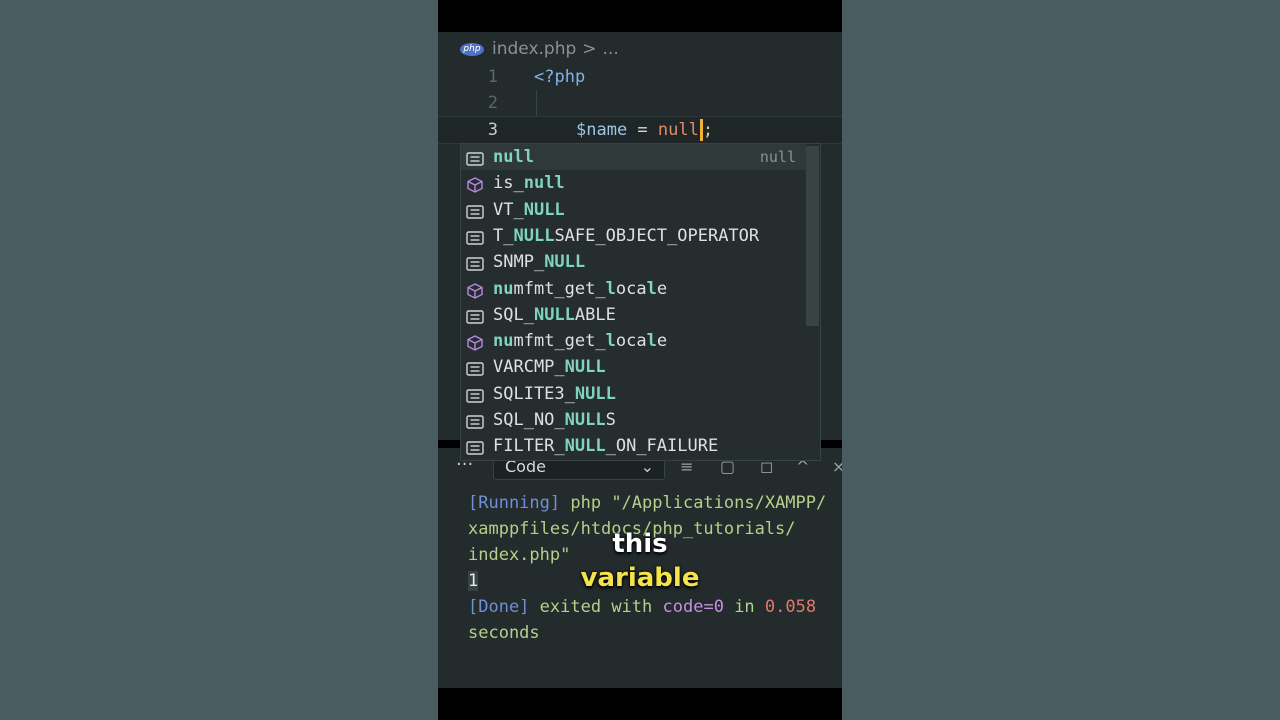  I want to click on autocomplete-item: FILTER_NULL_ON_FAILURE, so click(633, 446).